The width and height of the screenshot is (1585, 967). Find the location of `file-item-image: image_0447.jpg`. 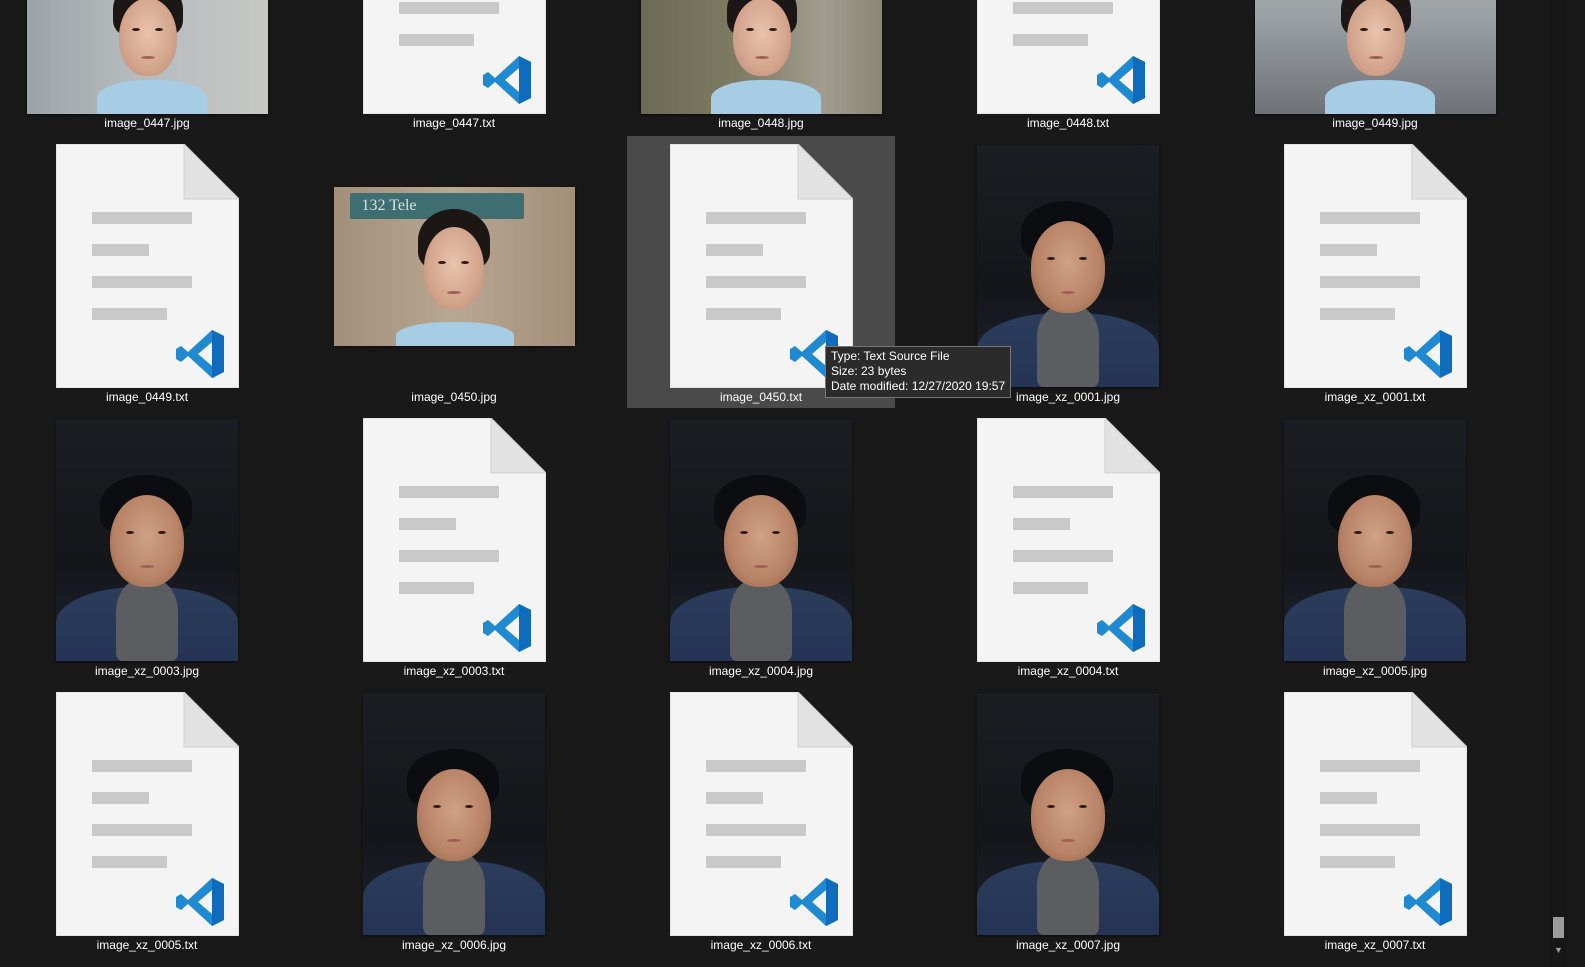

file-item-image: image_0447.jpg is located at coordinates (147, 67).